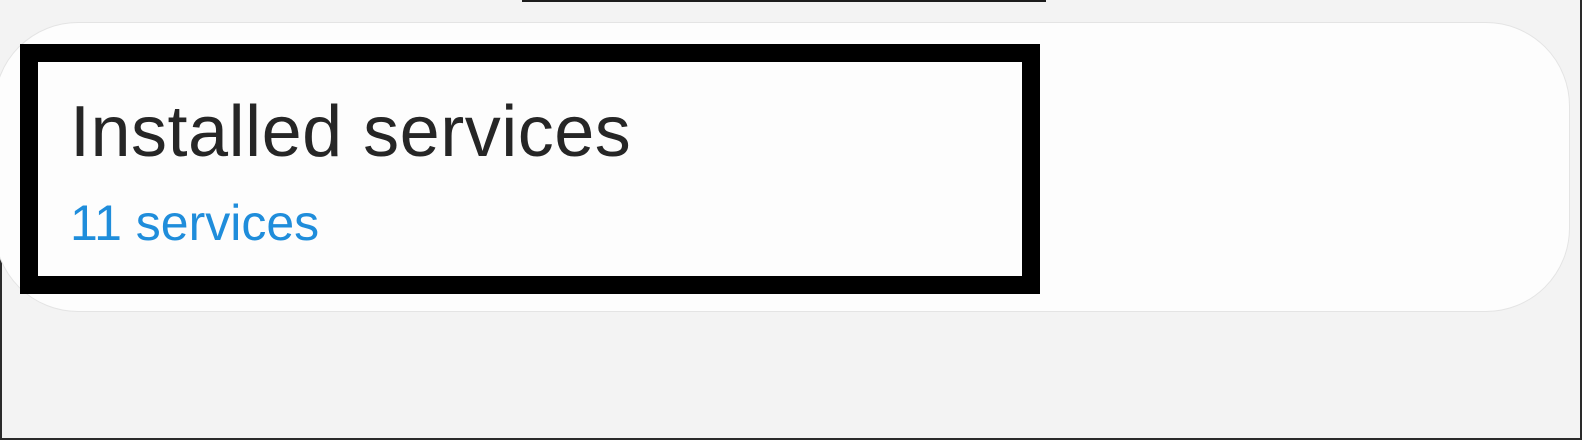 The image size is (1582, 440). Describe the element at coordinates (351, 132) in the screenshot. I see `installed-services-title: Installed services` at that location.